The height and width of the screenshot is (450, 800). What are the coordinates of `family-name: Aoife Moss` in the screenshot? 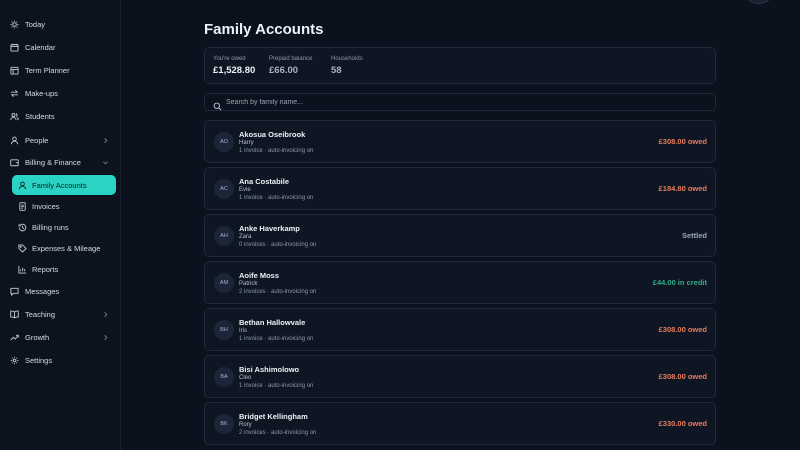 It's located at (259, 275).